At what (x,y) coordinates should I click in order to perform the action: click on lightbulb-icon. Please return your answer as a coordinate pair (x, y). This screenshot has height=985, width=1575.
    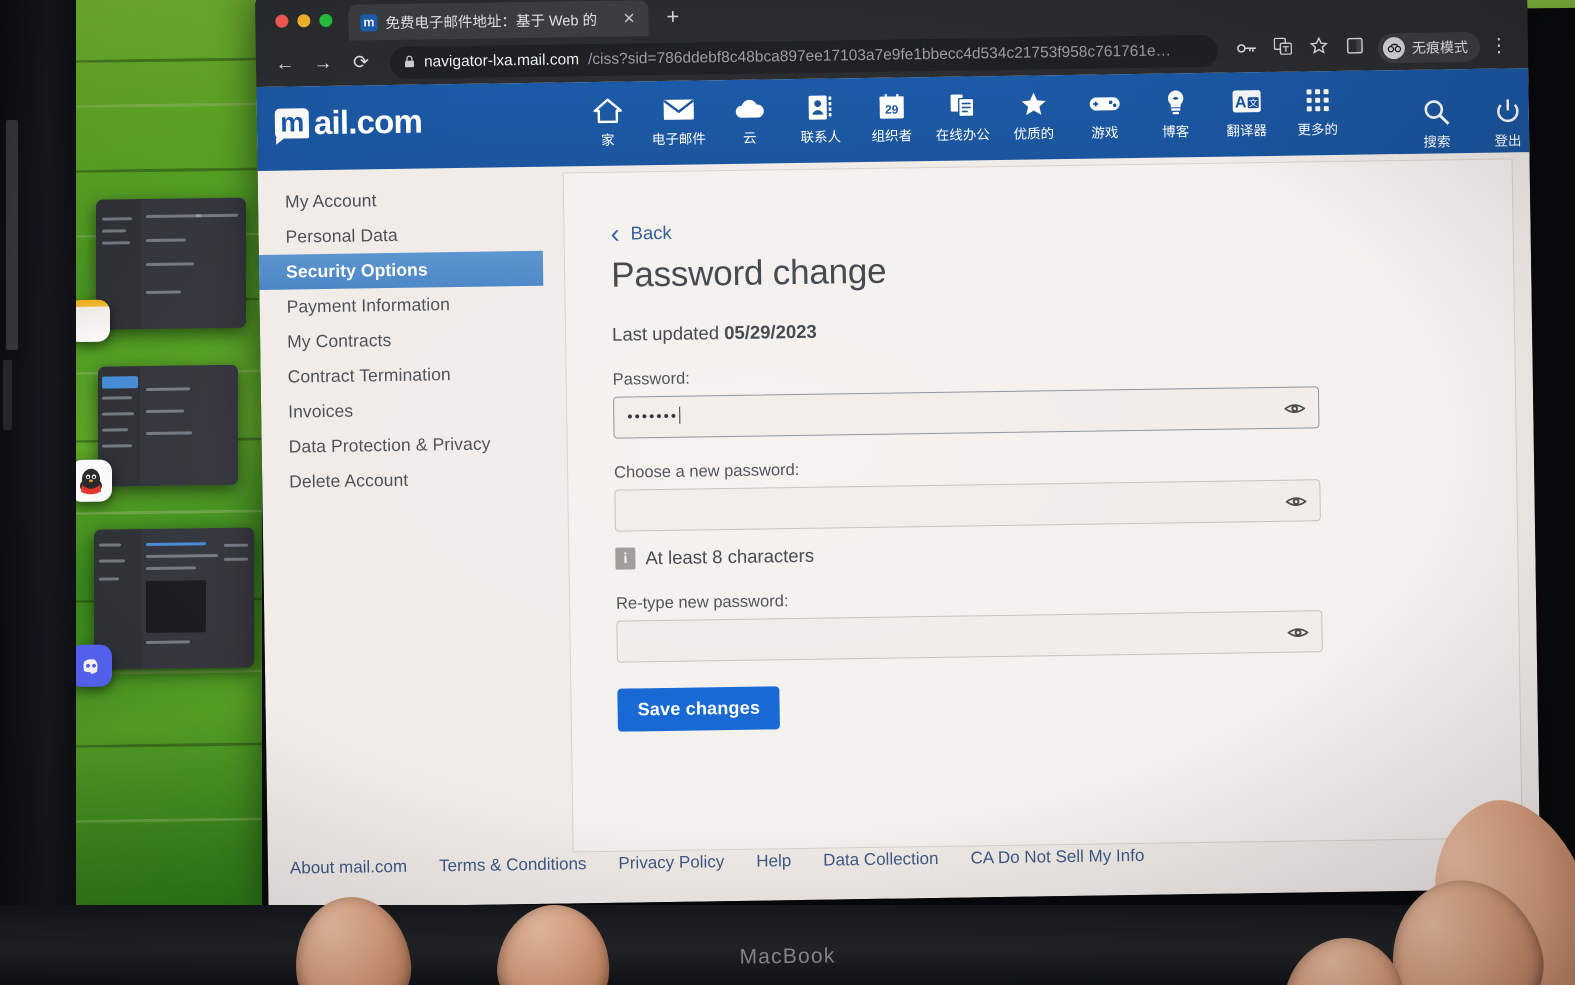
    Looking at the image, I should click on (1175, 102).